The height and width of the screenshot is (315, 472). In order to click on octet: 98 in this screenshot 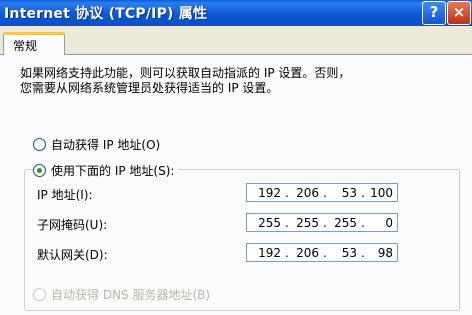, I will do `click(385, 253)`.